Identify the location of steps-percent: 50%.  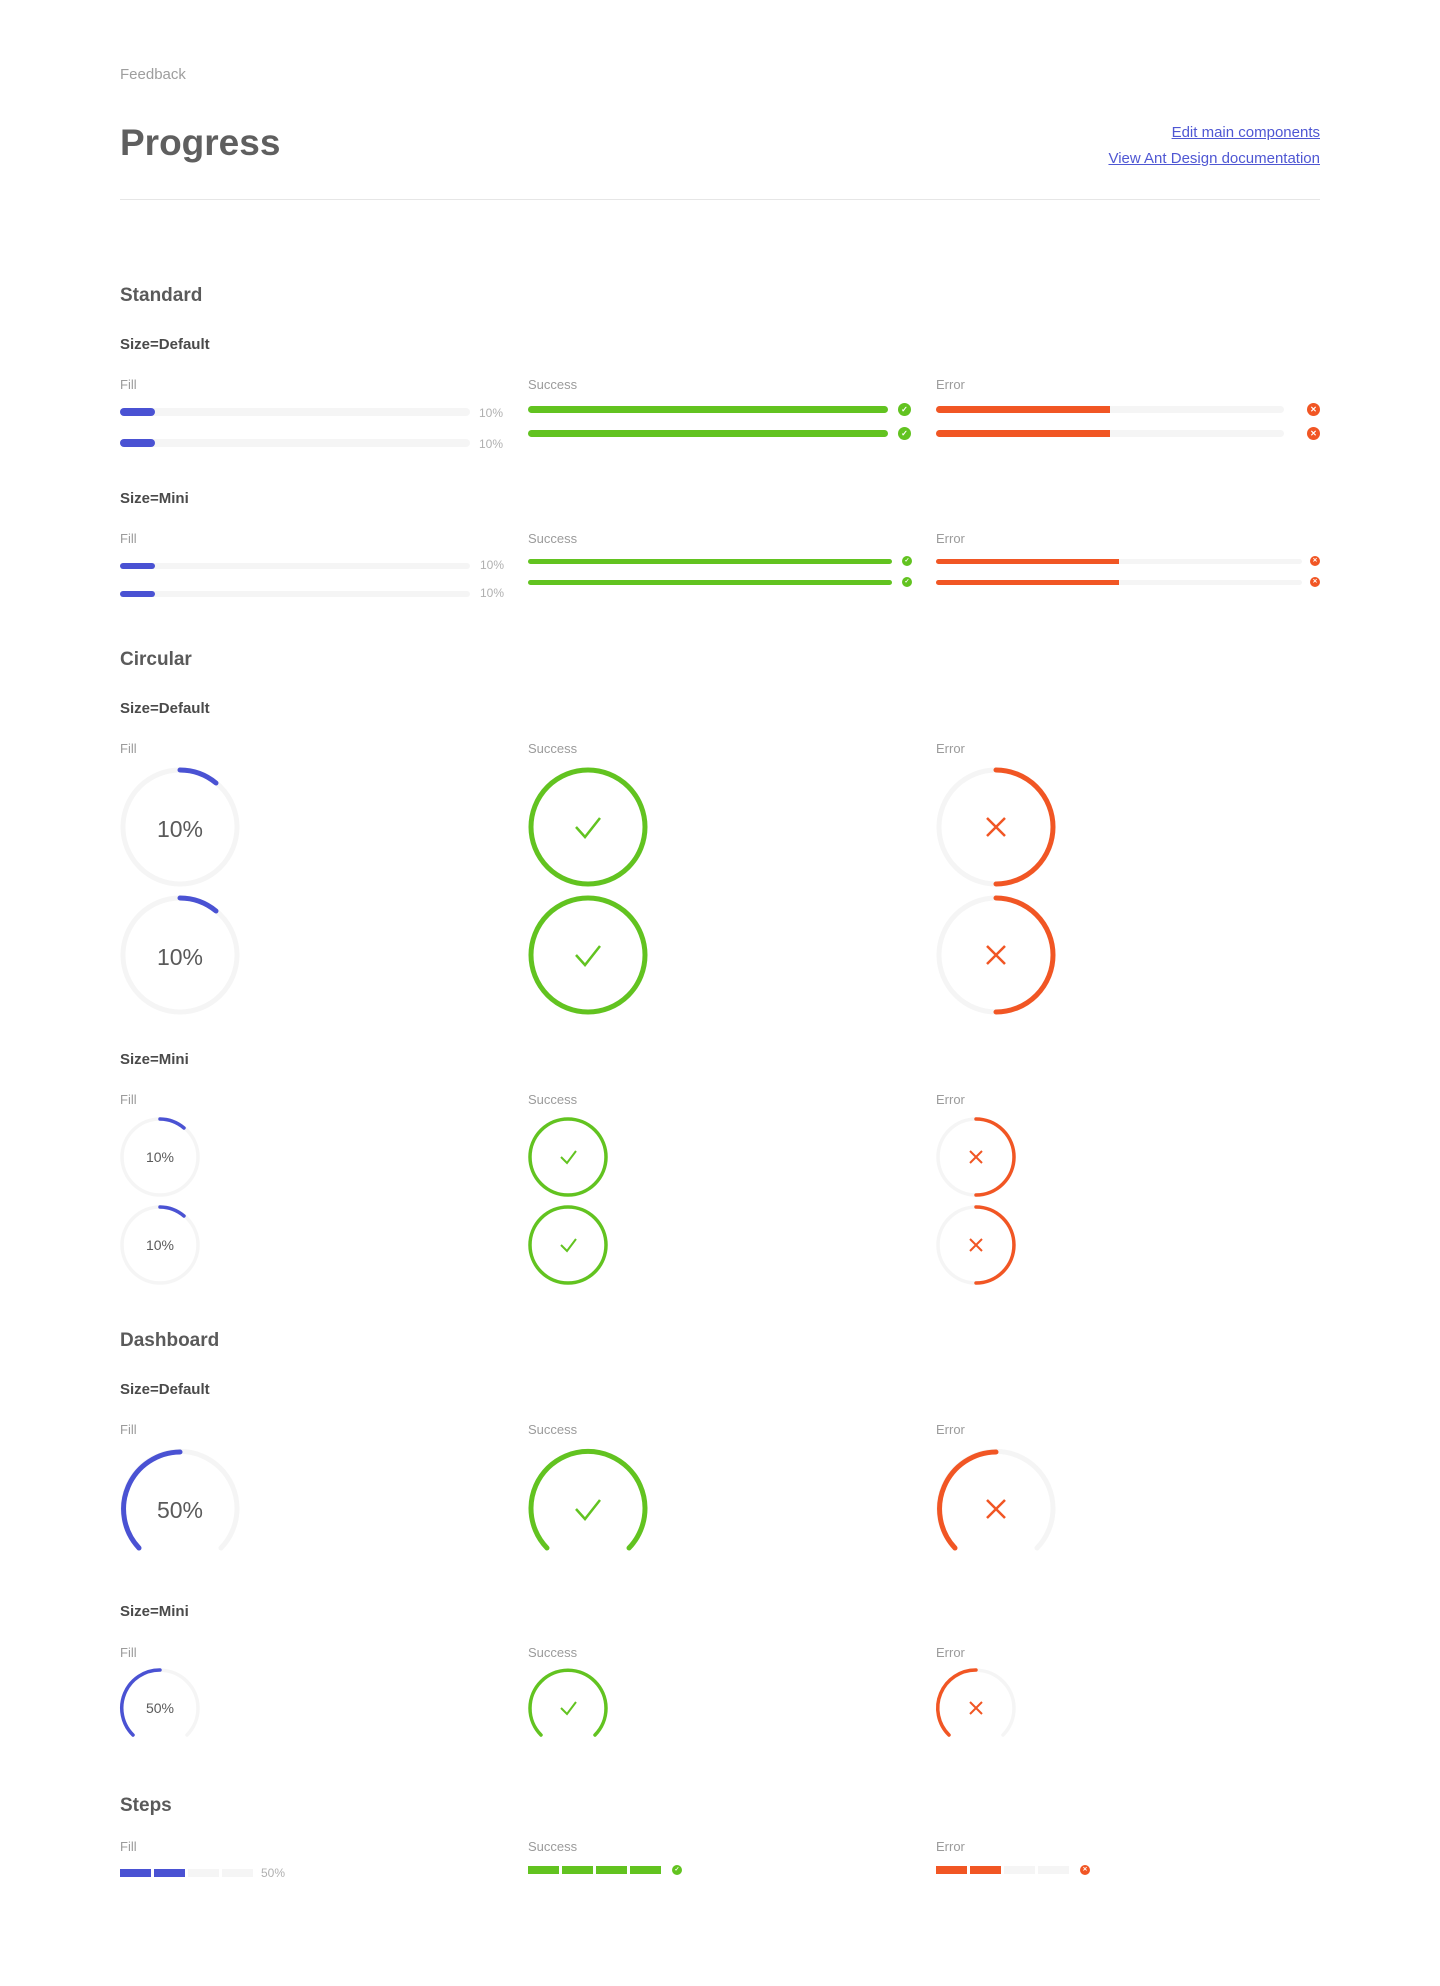
(273, 1873).